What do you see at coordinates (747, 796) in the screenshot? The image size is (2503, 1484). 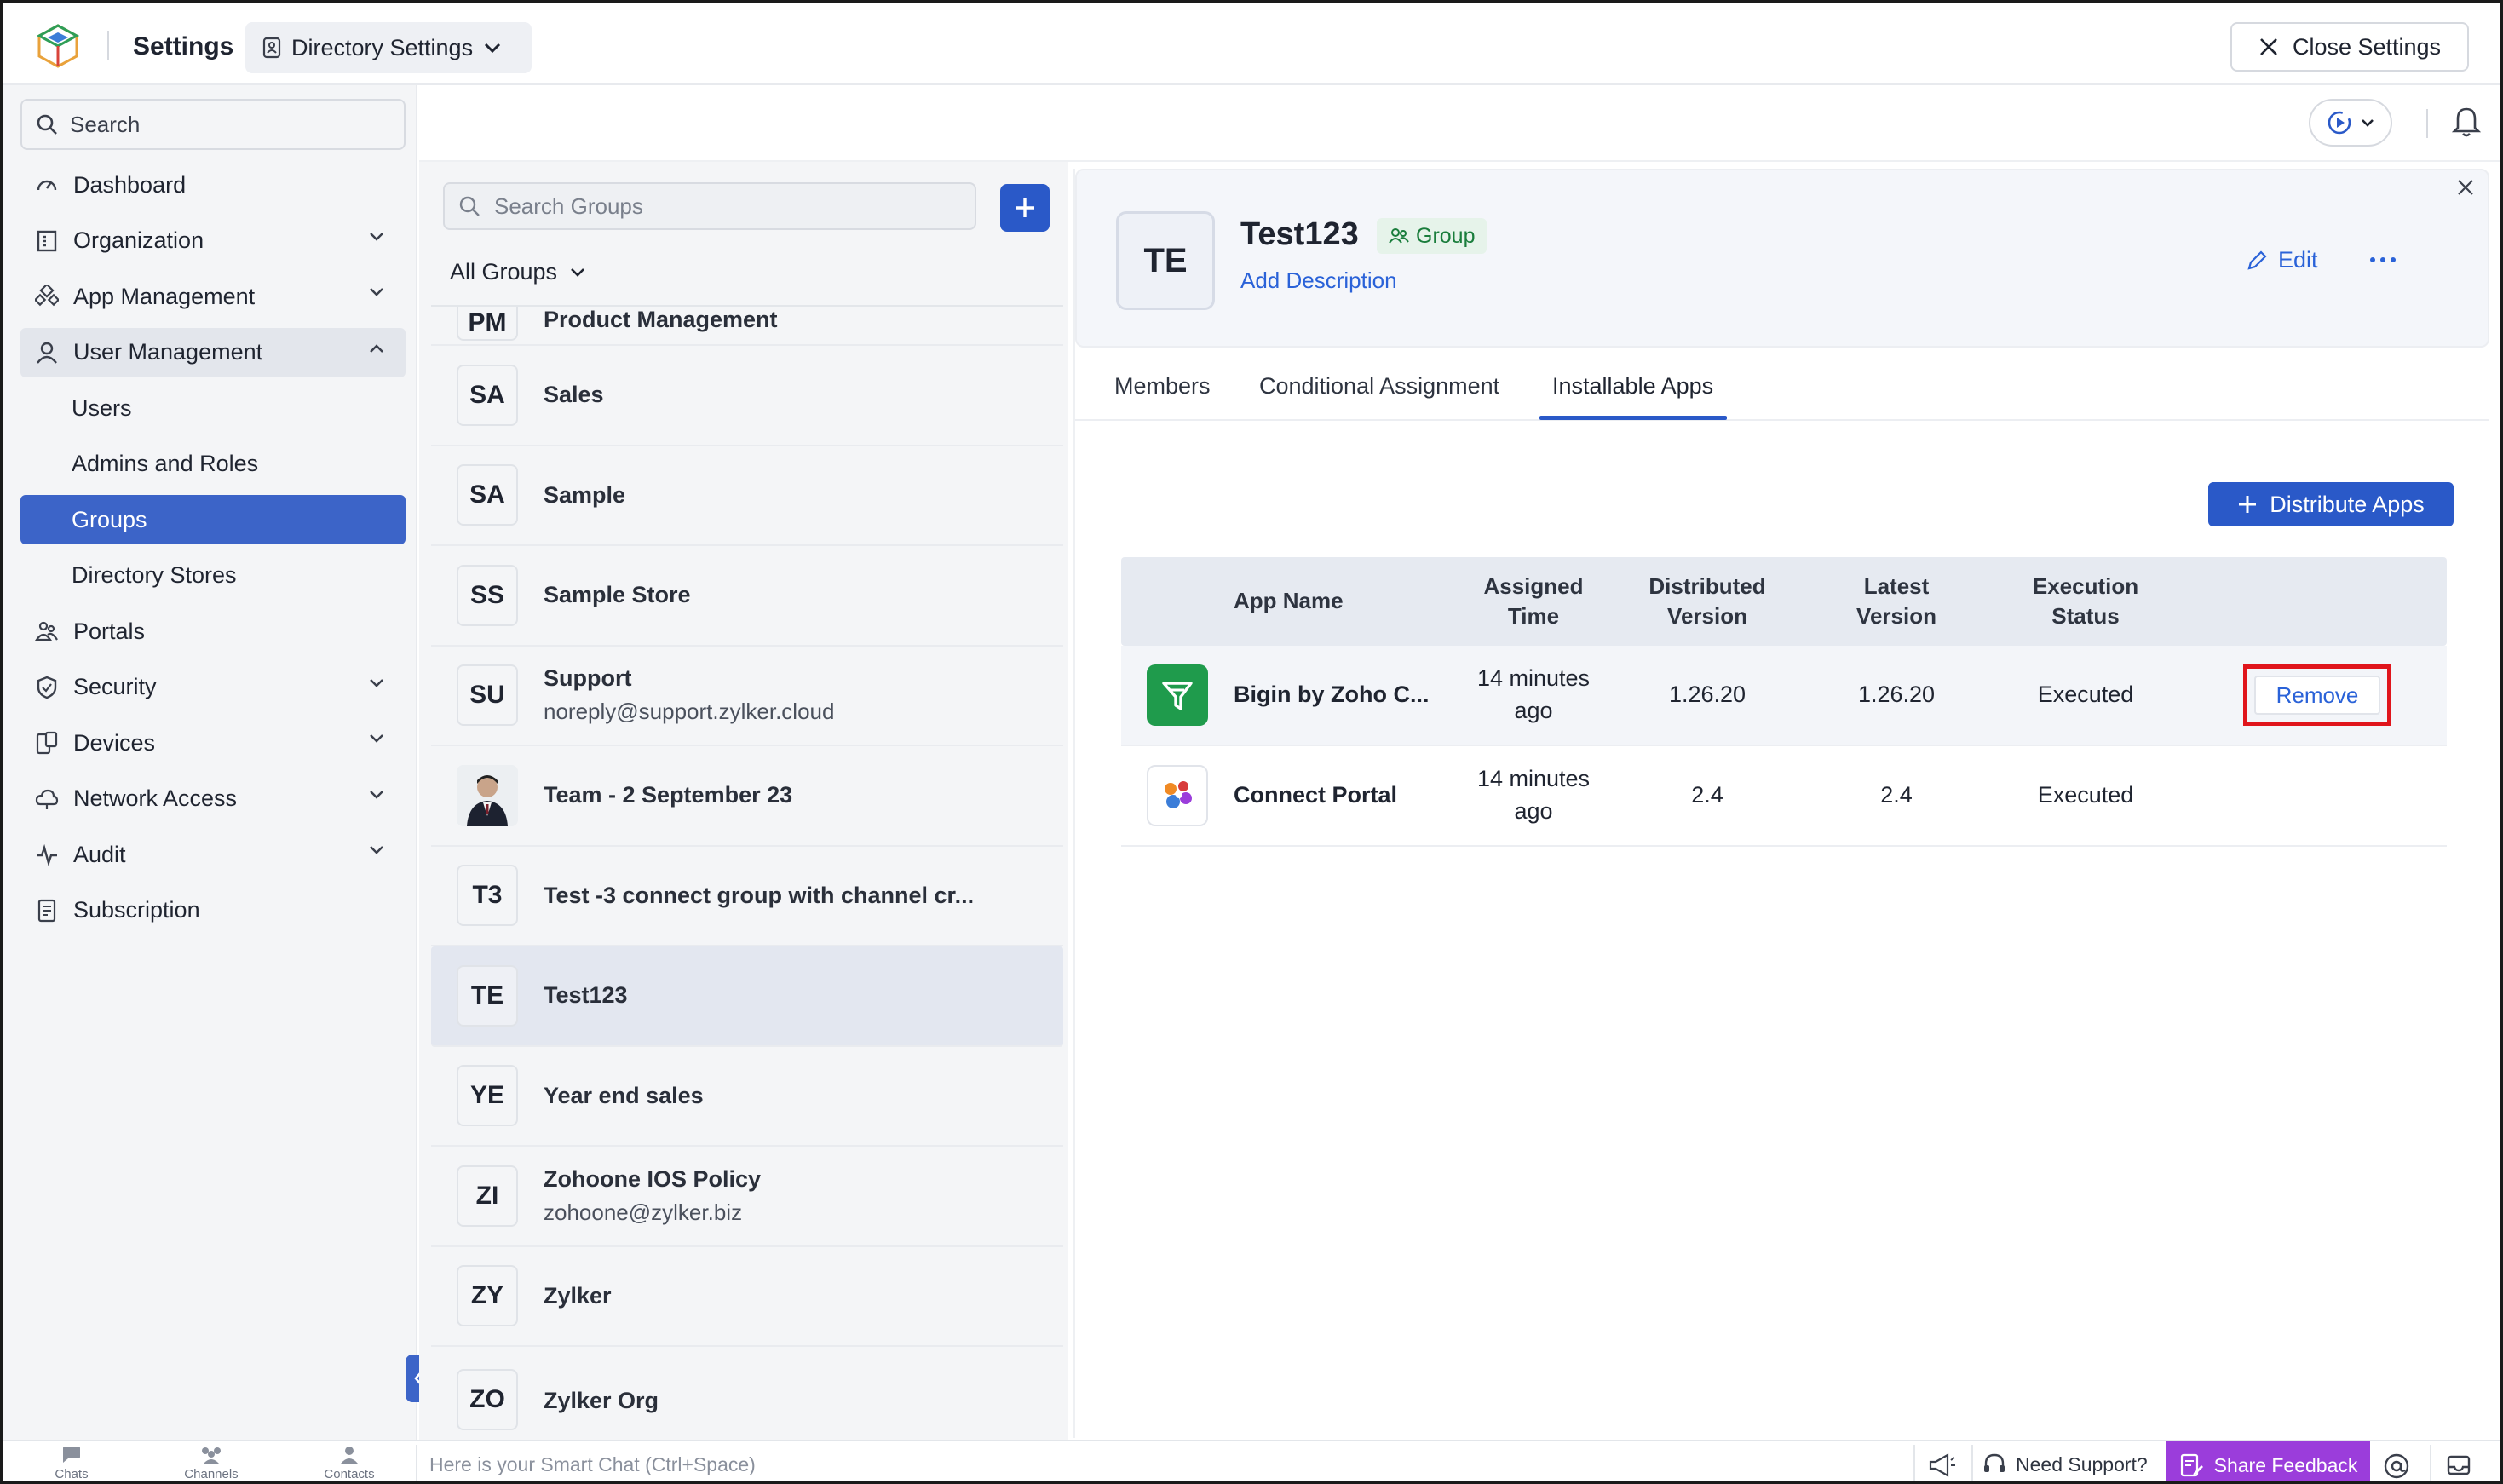 I see `group-list-item: Team - 2 September 23` at bounding box center [747, 796].